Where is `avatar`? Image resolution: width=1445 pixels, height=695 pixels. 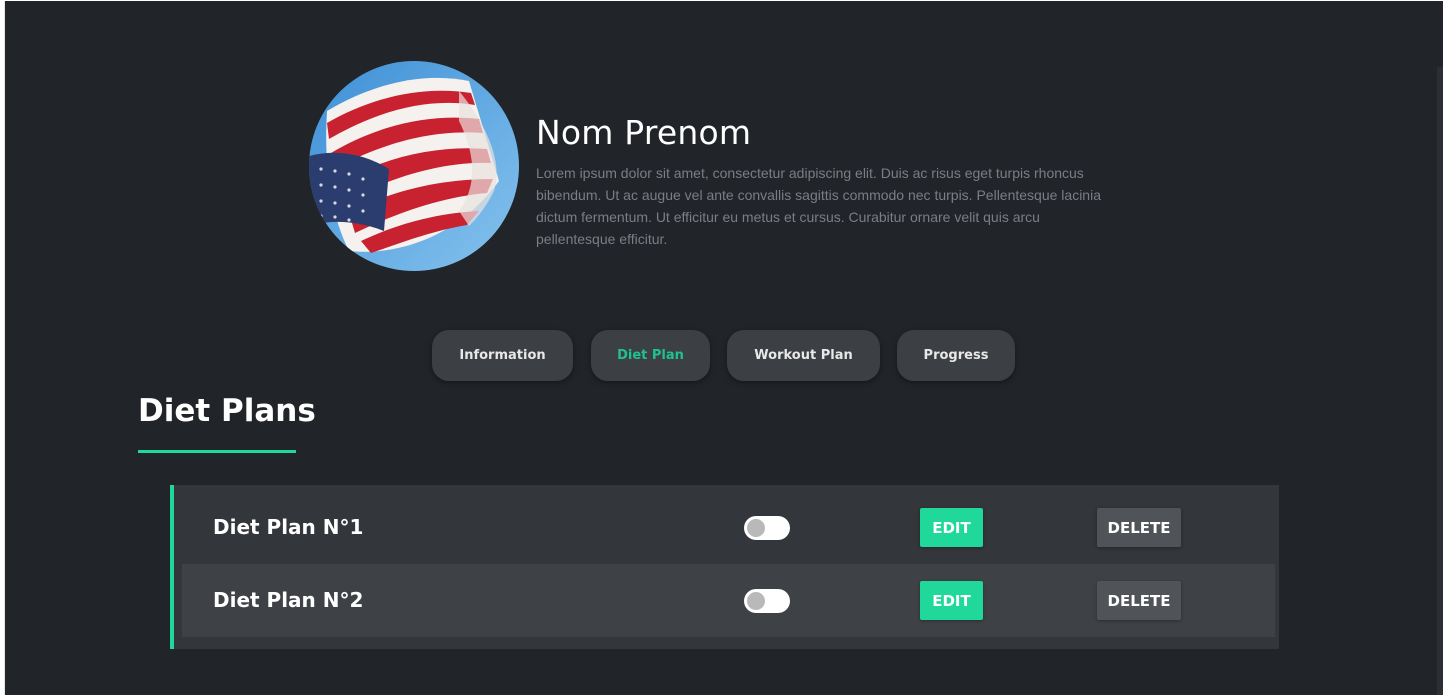 avatar is located at coordinates (414, 166).